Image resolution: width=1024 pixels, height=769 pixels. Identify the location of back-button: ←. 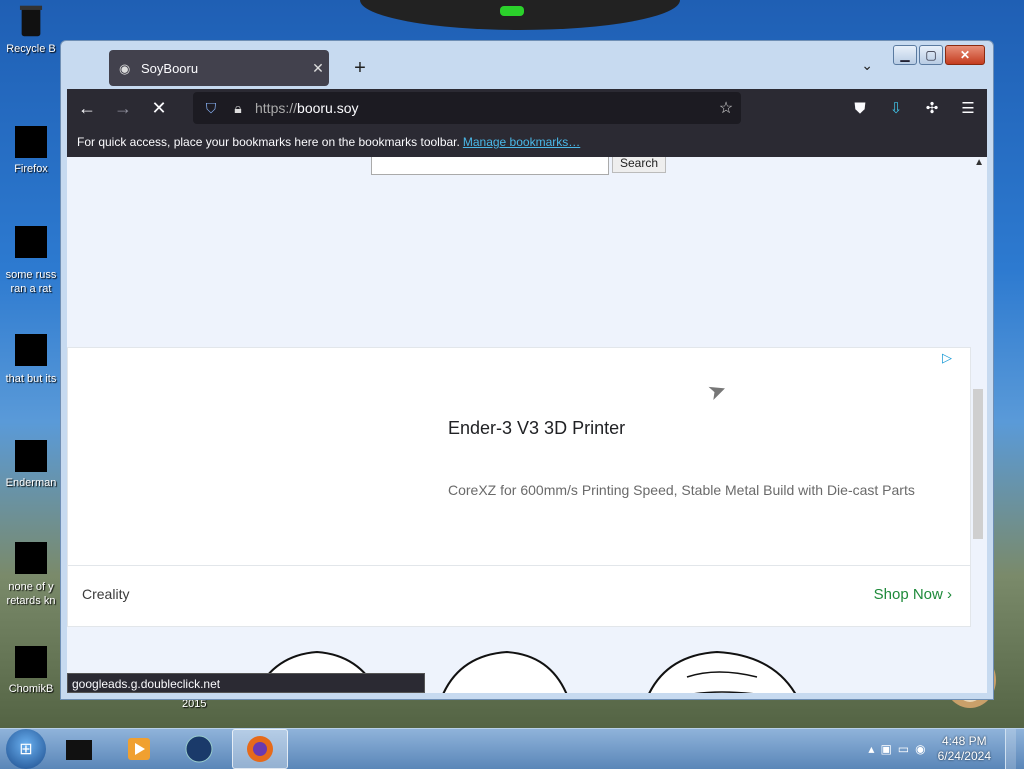
(87, 108).